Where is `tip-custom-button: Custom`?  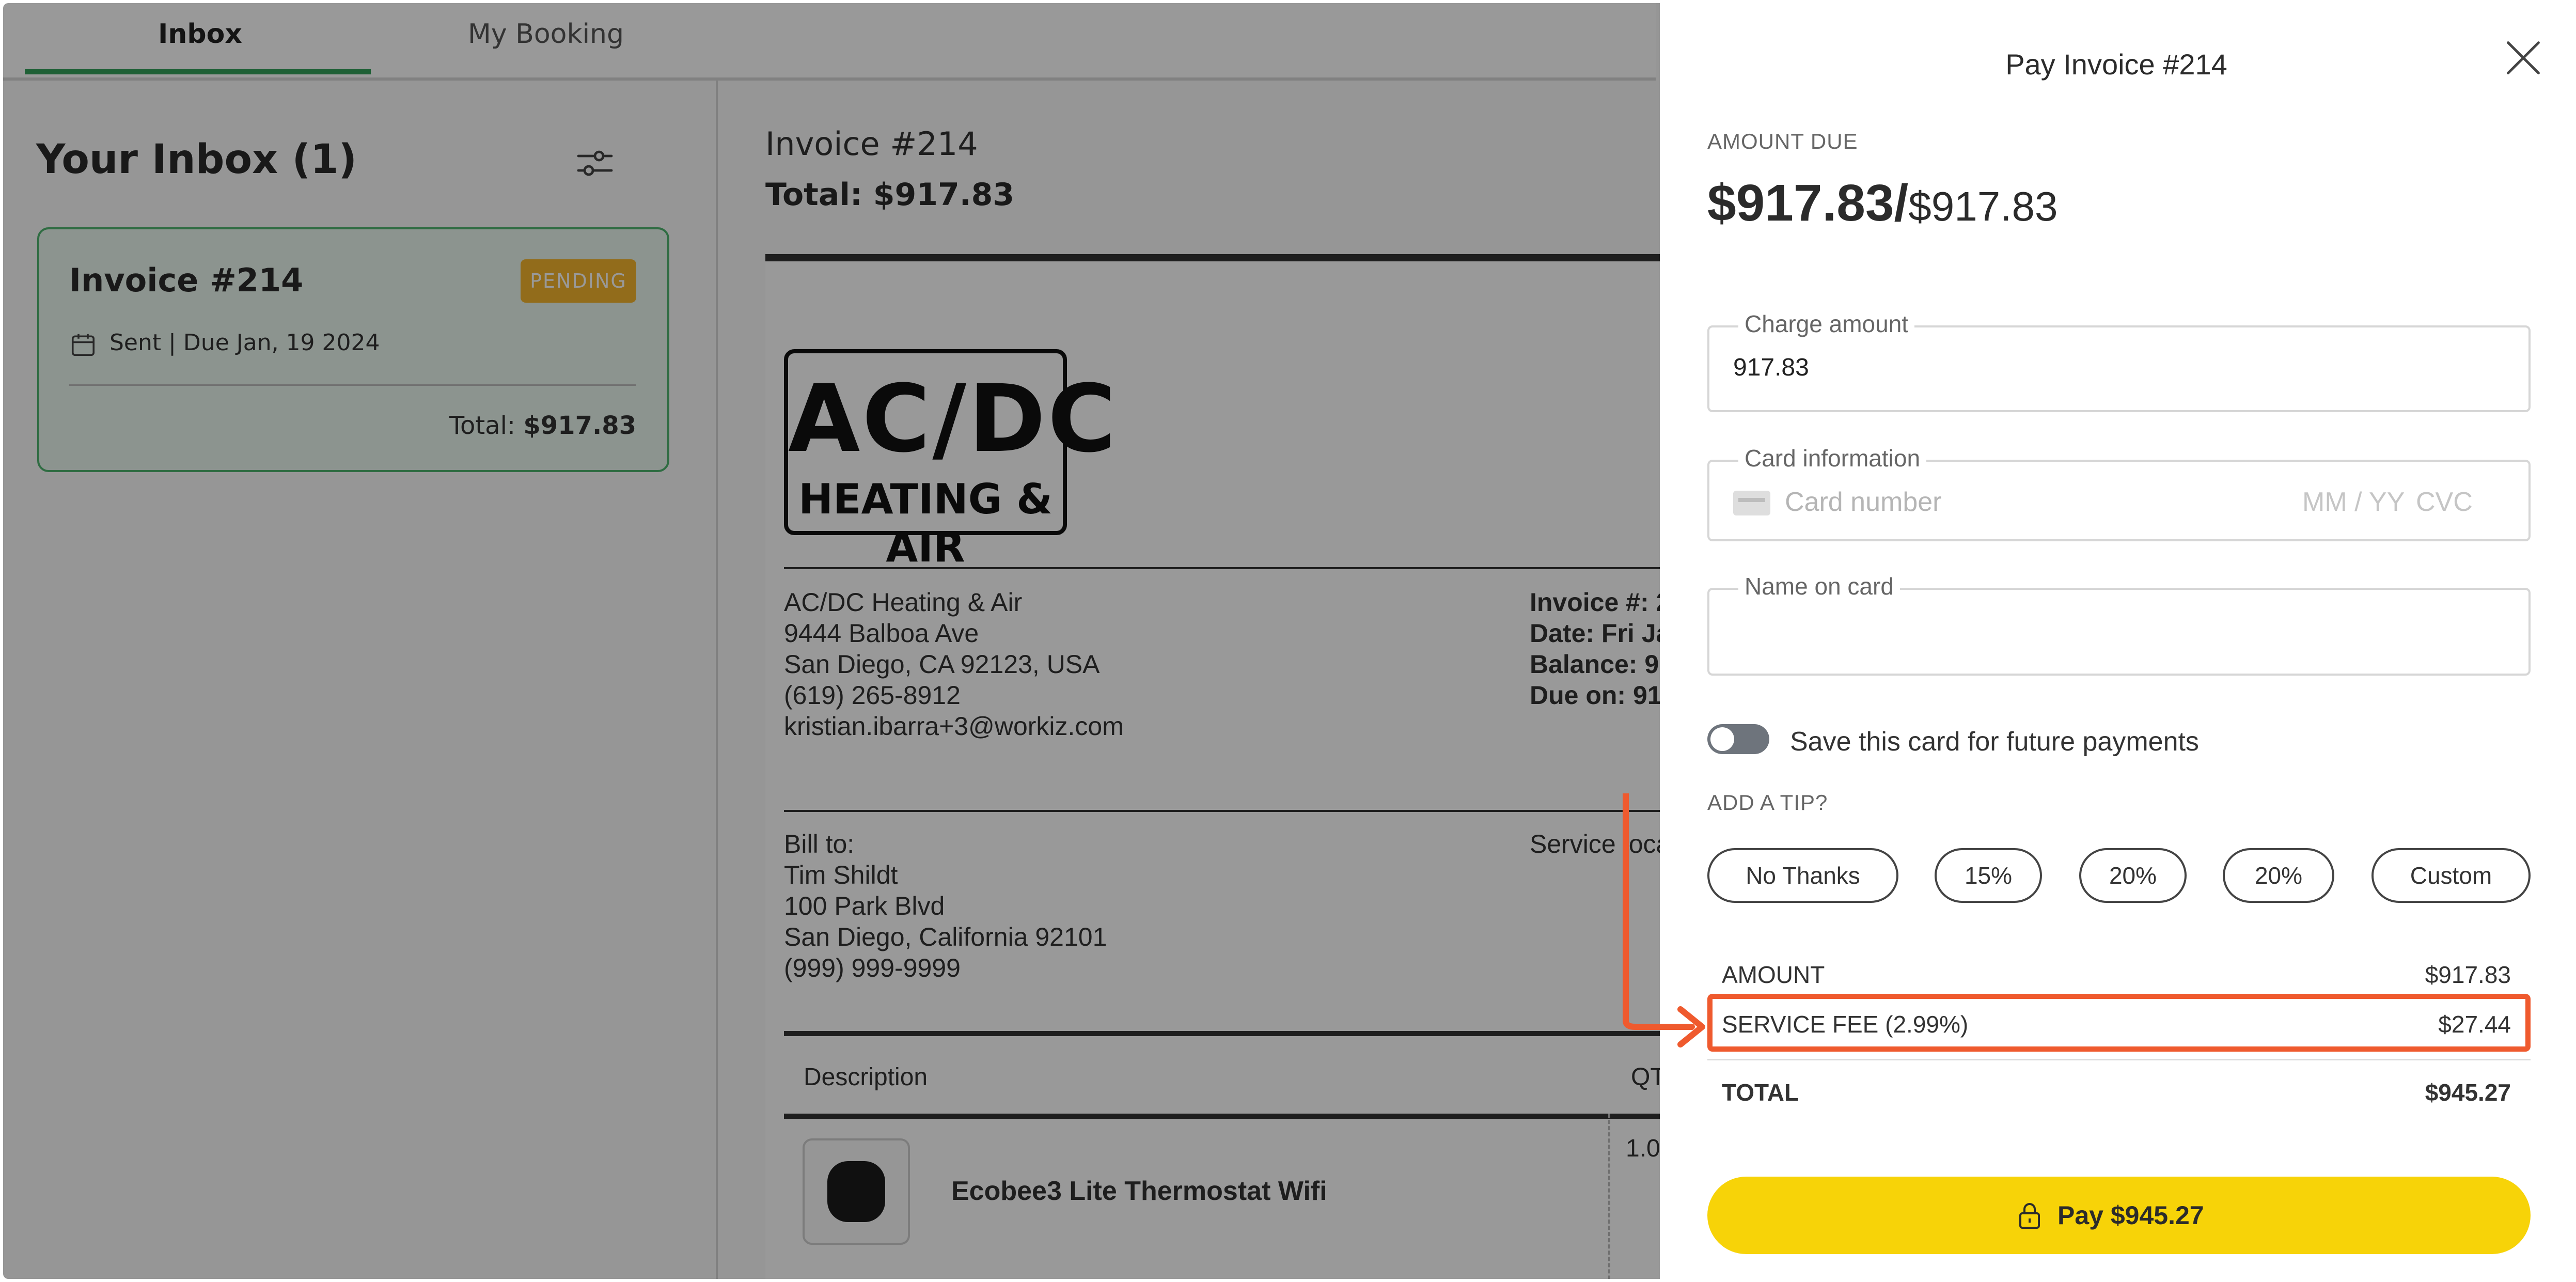
tip-custom-button: Custom is located at coordinates (2451, 875).